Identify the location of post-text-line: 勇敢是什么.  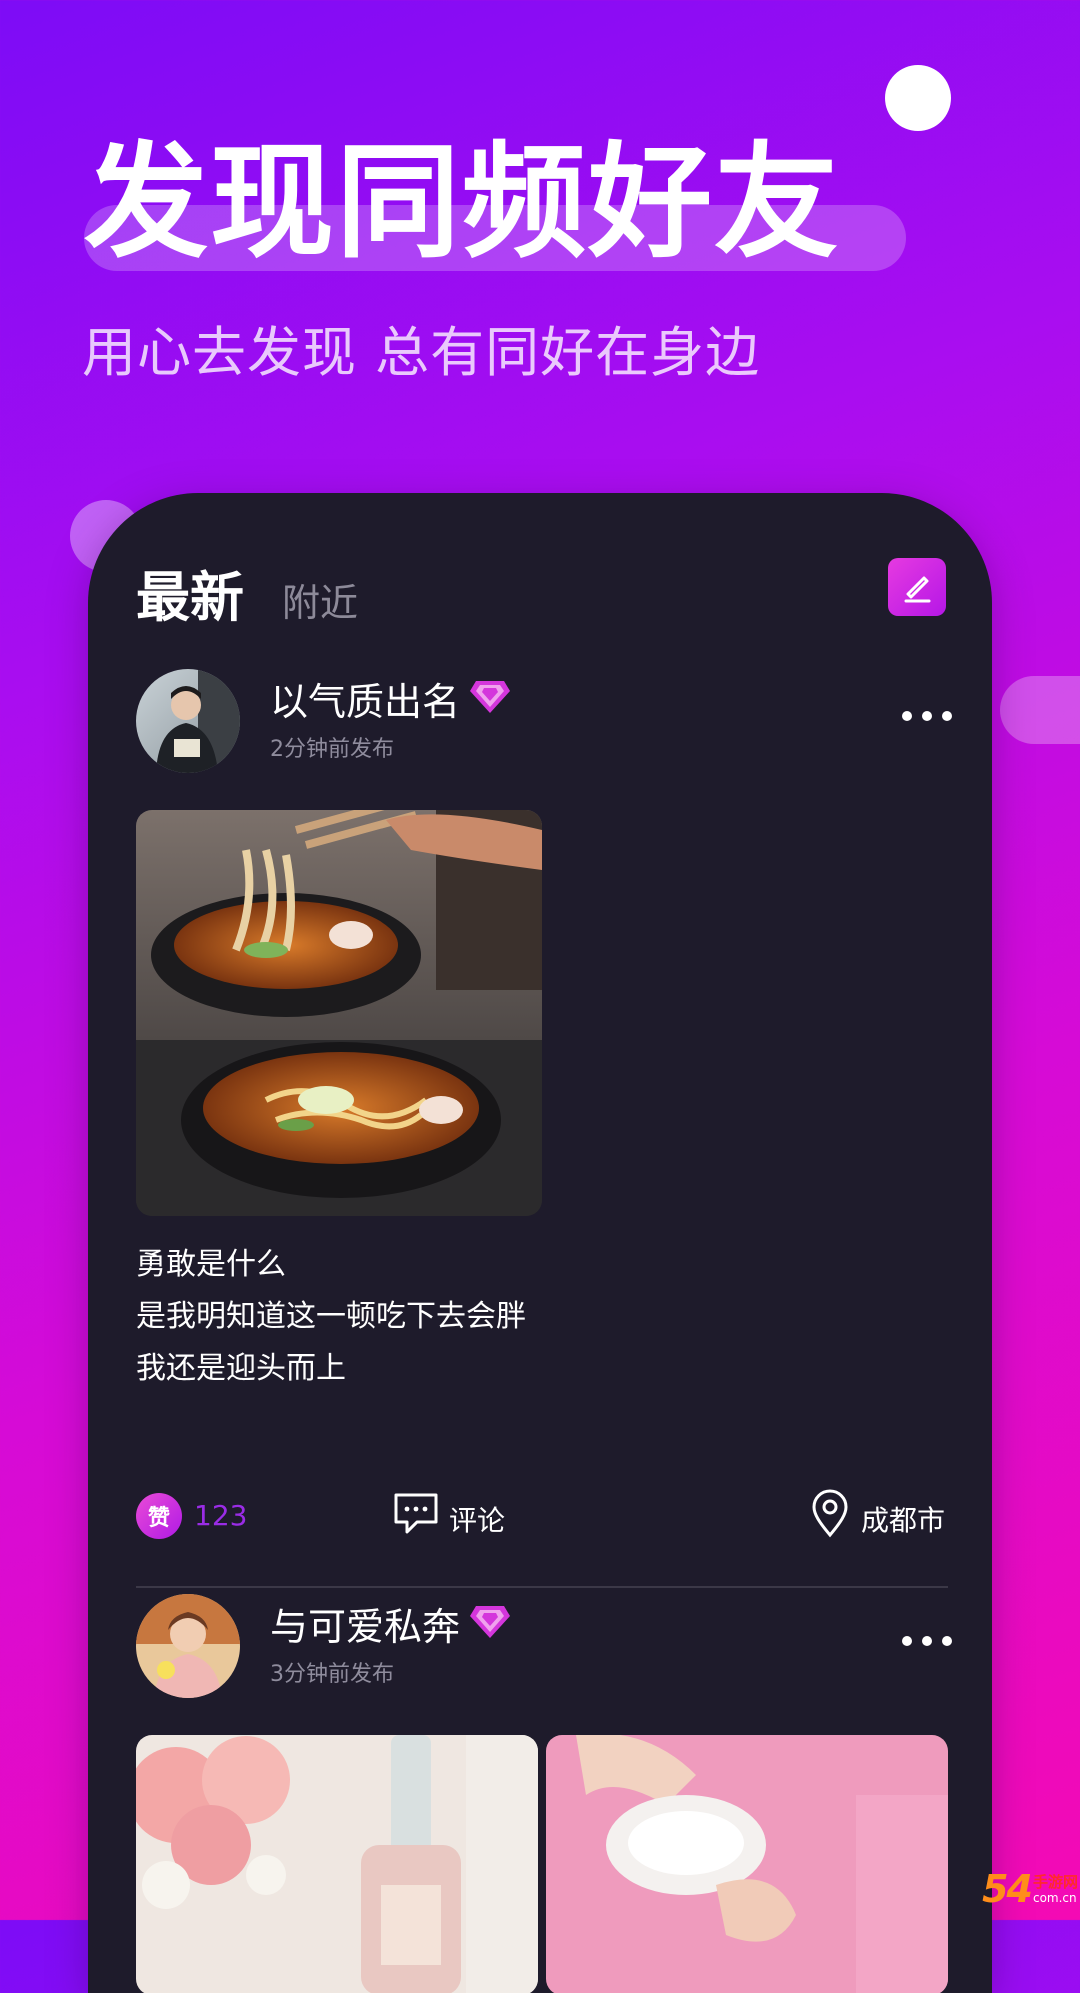
(211, 1264).